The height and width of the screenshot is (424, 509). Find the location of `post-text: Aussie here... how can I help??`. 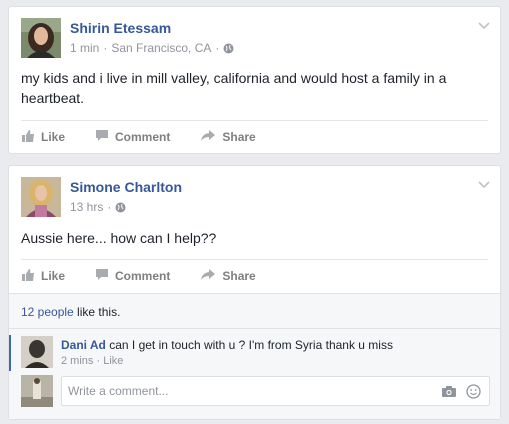

post-text: Aussie here... how can I help?? is located at coordinates (119, 238).